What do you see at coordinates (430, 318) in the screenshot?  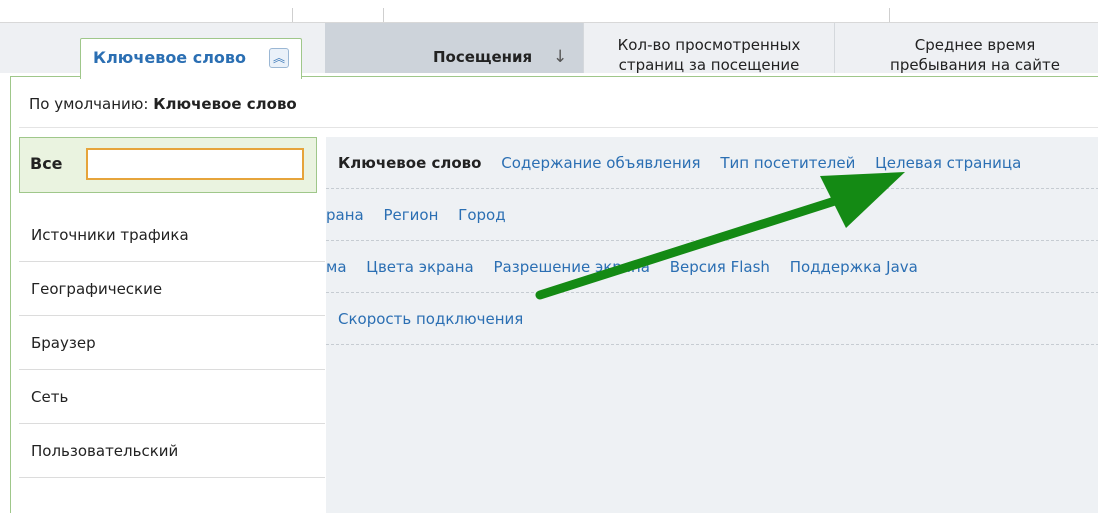 I see `option-connection-speed: Скорость подключения` at bounding box center [430, 318].